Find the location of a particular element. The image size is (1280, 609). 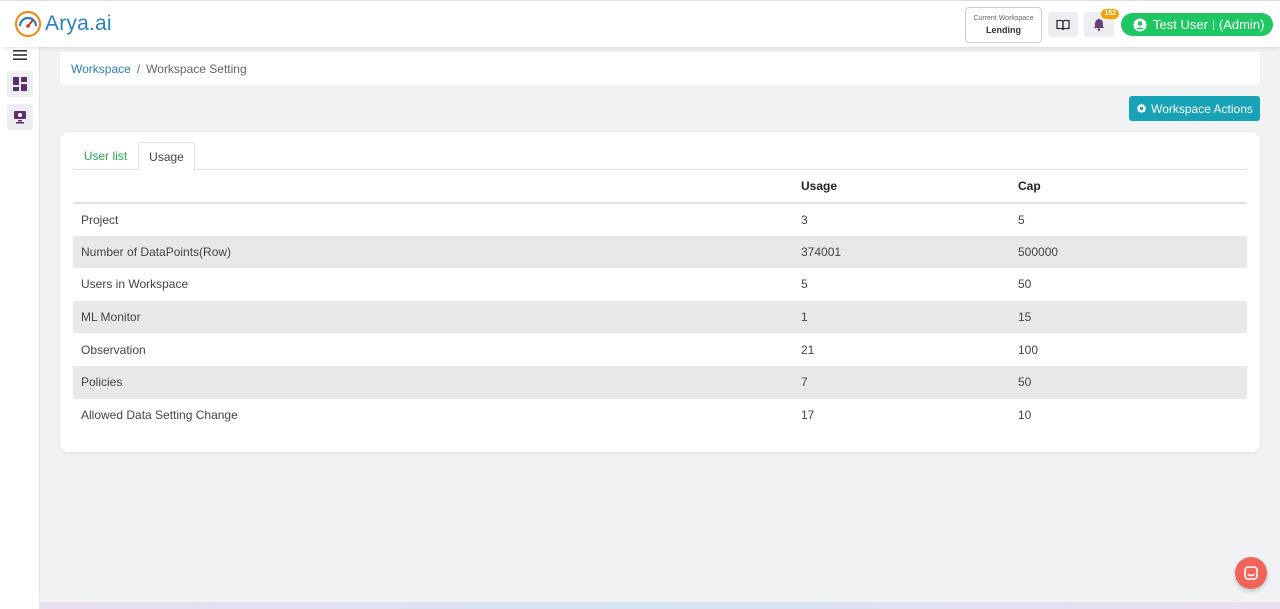

table-row: Allowed Data Setting Change 17 10 is located at coordinates (660, 415).